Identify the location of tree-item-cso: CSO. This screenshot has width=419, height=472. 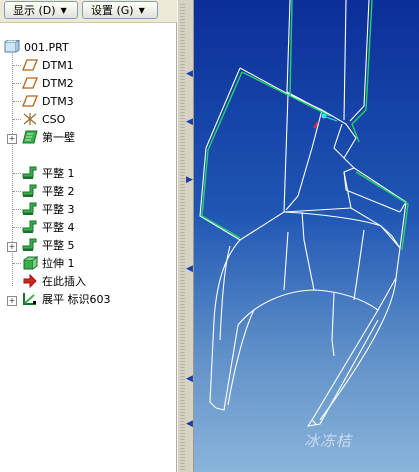
(43, 119).